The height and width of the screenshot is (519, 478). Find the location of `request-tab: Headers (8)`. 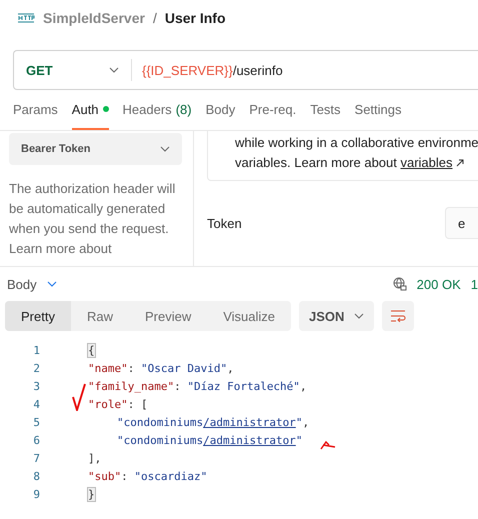

request-tab: Headers (8) is located at coordinates (157, 110).